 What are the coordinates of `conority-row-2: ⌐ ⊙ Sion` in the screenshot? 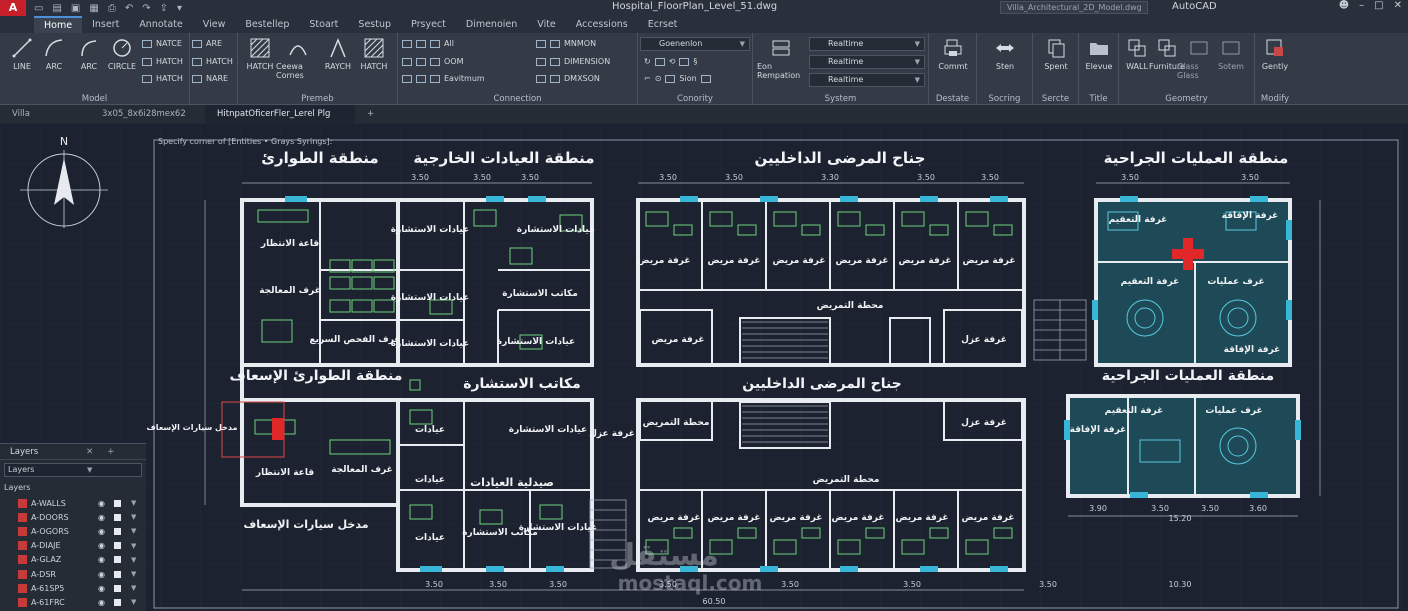 It's located at (677, 78).